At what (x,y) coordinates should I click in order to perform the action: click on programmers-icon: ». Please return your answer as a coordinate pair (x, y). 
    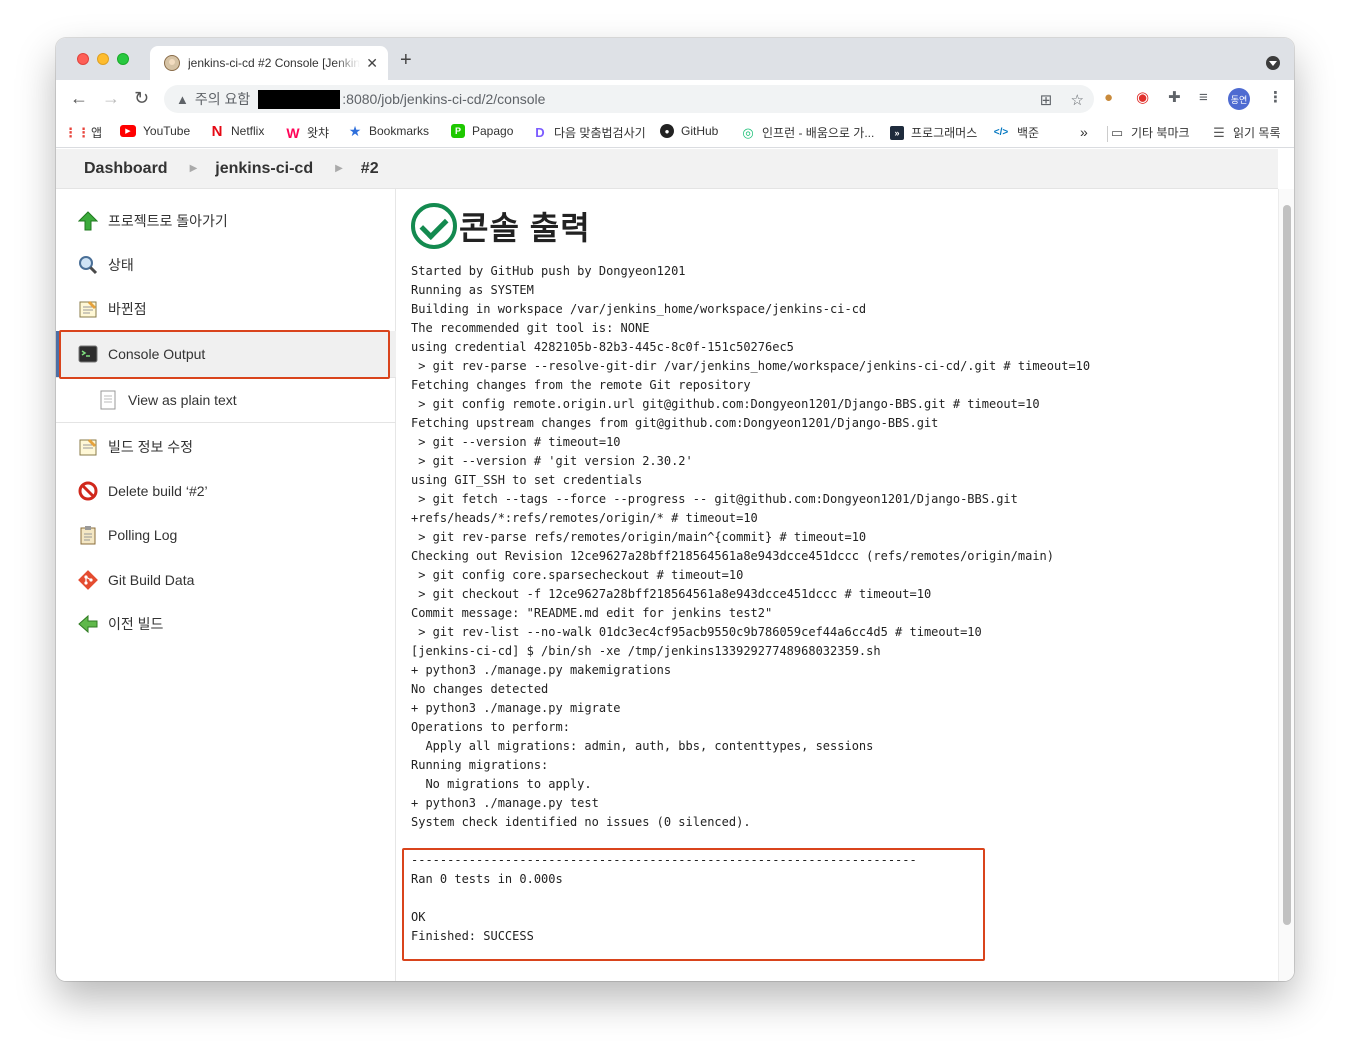
    Looking at the image, I should click on (897, 132).